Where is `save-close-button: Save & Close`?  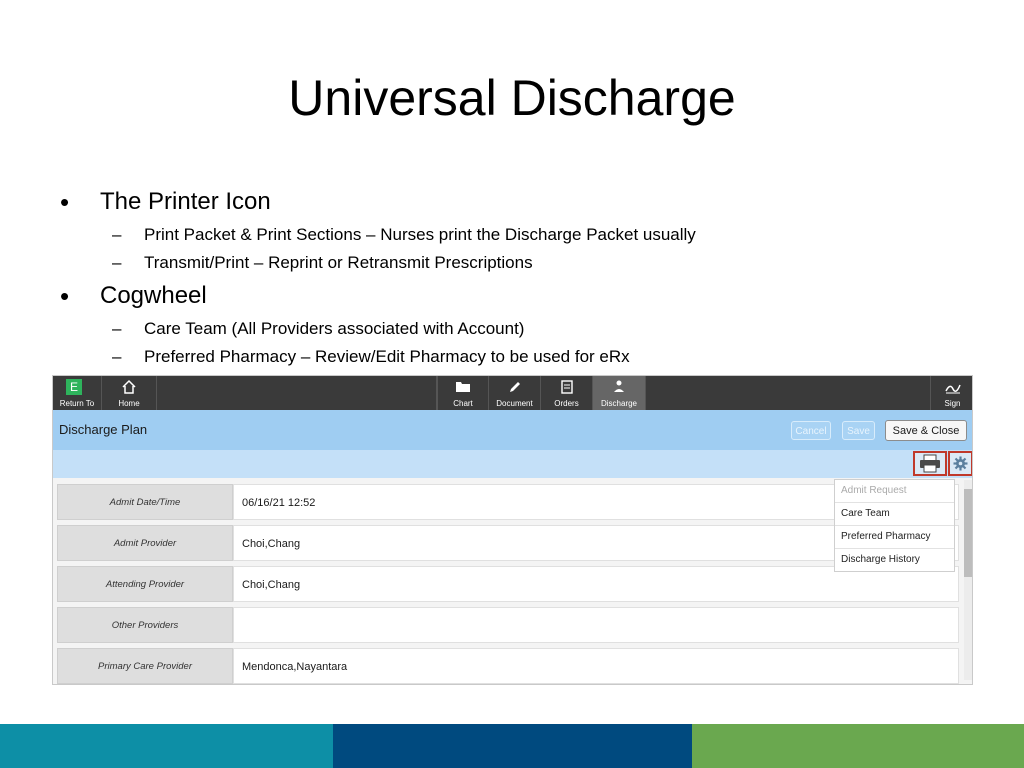
save-close-button: Save & Close is located at coordinates (926, 430).